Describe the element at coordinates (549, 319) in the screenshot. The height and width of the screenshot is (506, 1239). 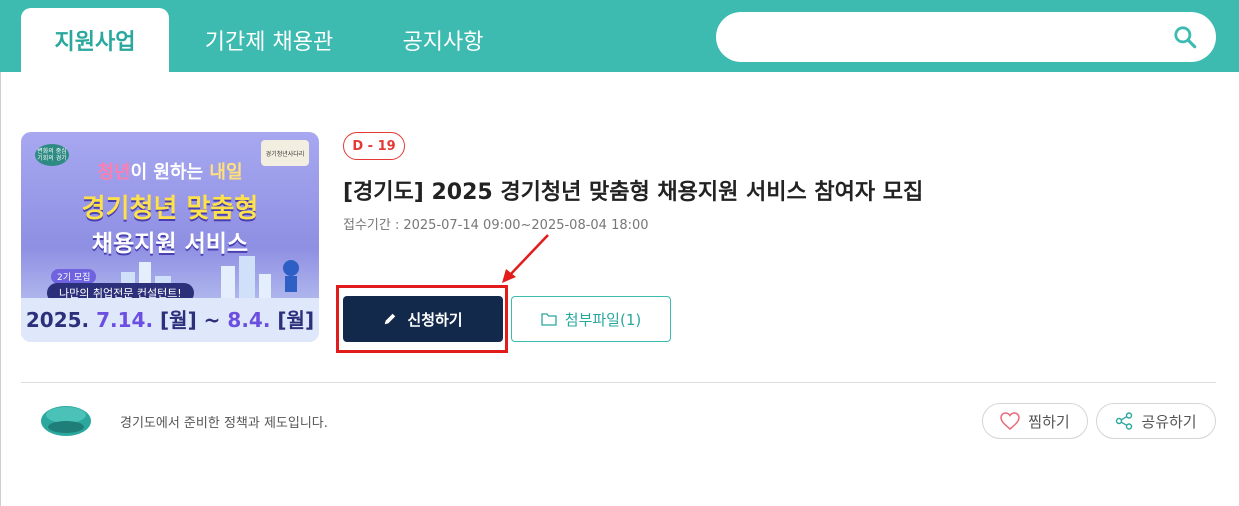
I see `folder-icon` at that location.